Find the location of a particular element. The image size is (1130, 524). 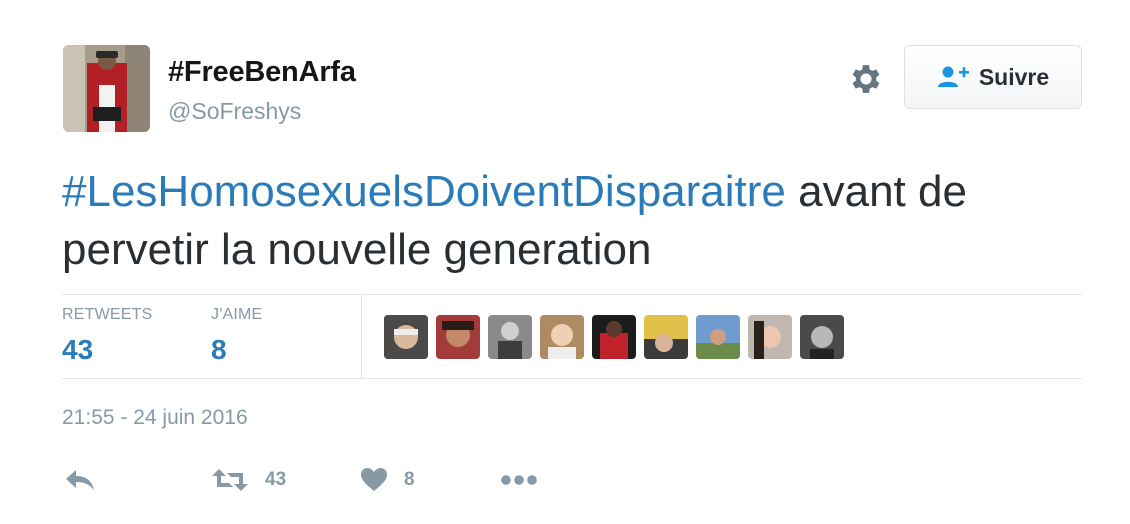

reply-button is located at coordinates (80, 480).